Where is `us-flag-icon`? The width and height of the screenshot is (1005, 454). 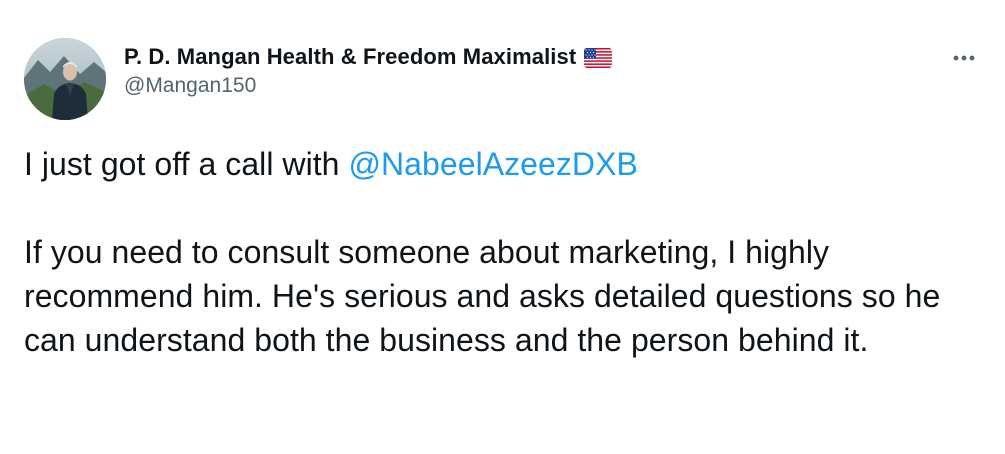 us-flag-icon is located at coordinates (598, 58).